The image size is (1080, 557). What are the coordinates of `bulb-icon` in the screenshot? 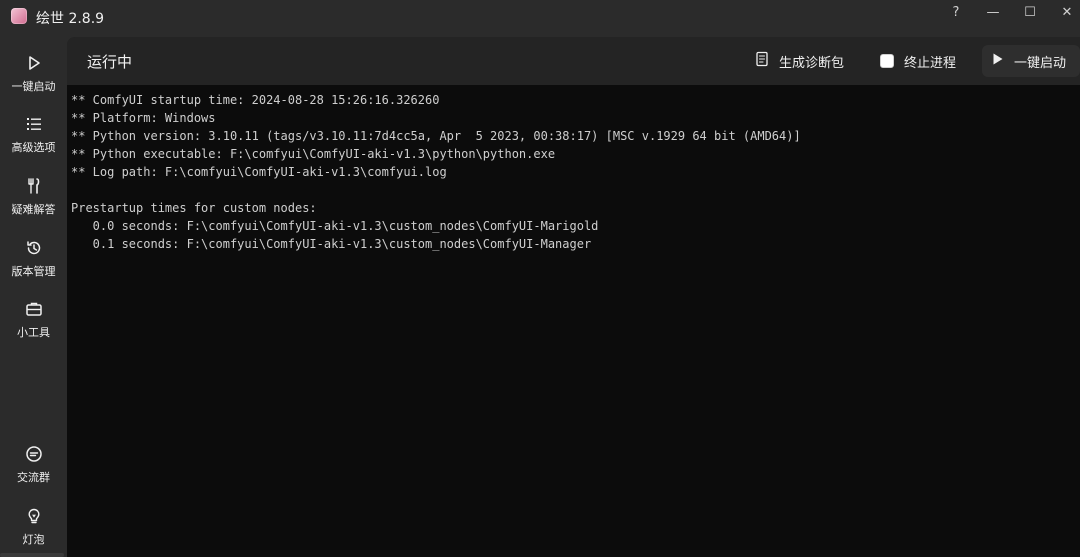 It's located at (34, 516).